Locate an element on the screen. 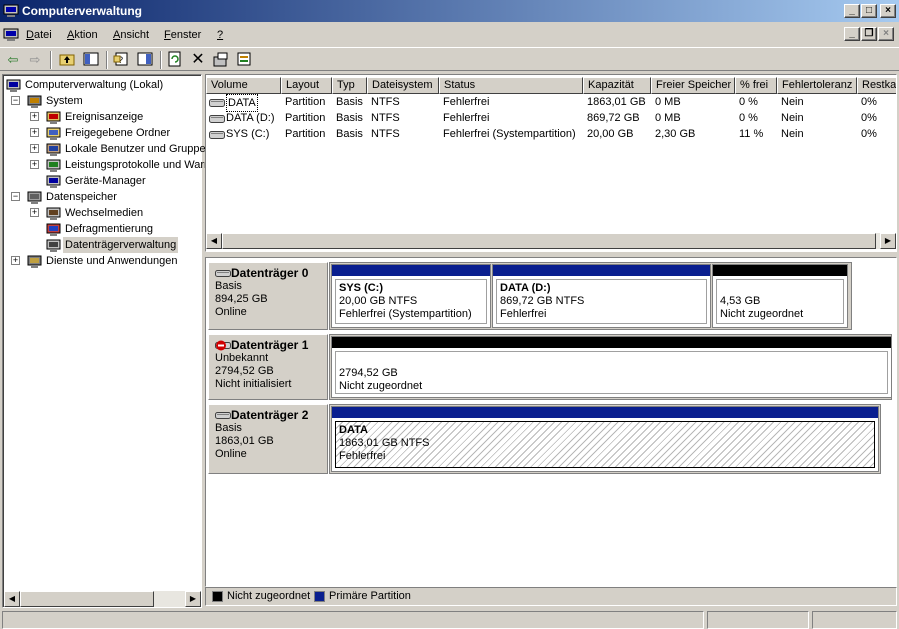 This screenshot has height=629, width=899. delete-icon: ✕ is located at coordinates (198, 60).